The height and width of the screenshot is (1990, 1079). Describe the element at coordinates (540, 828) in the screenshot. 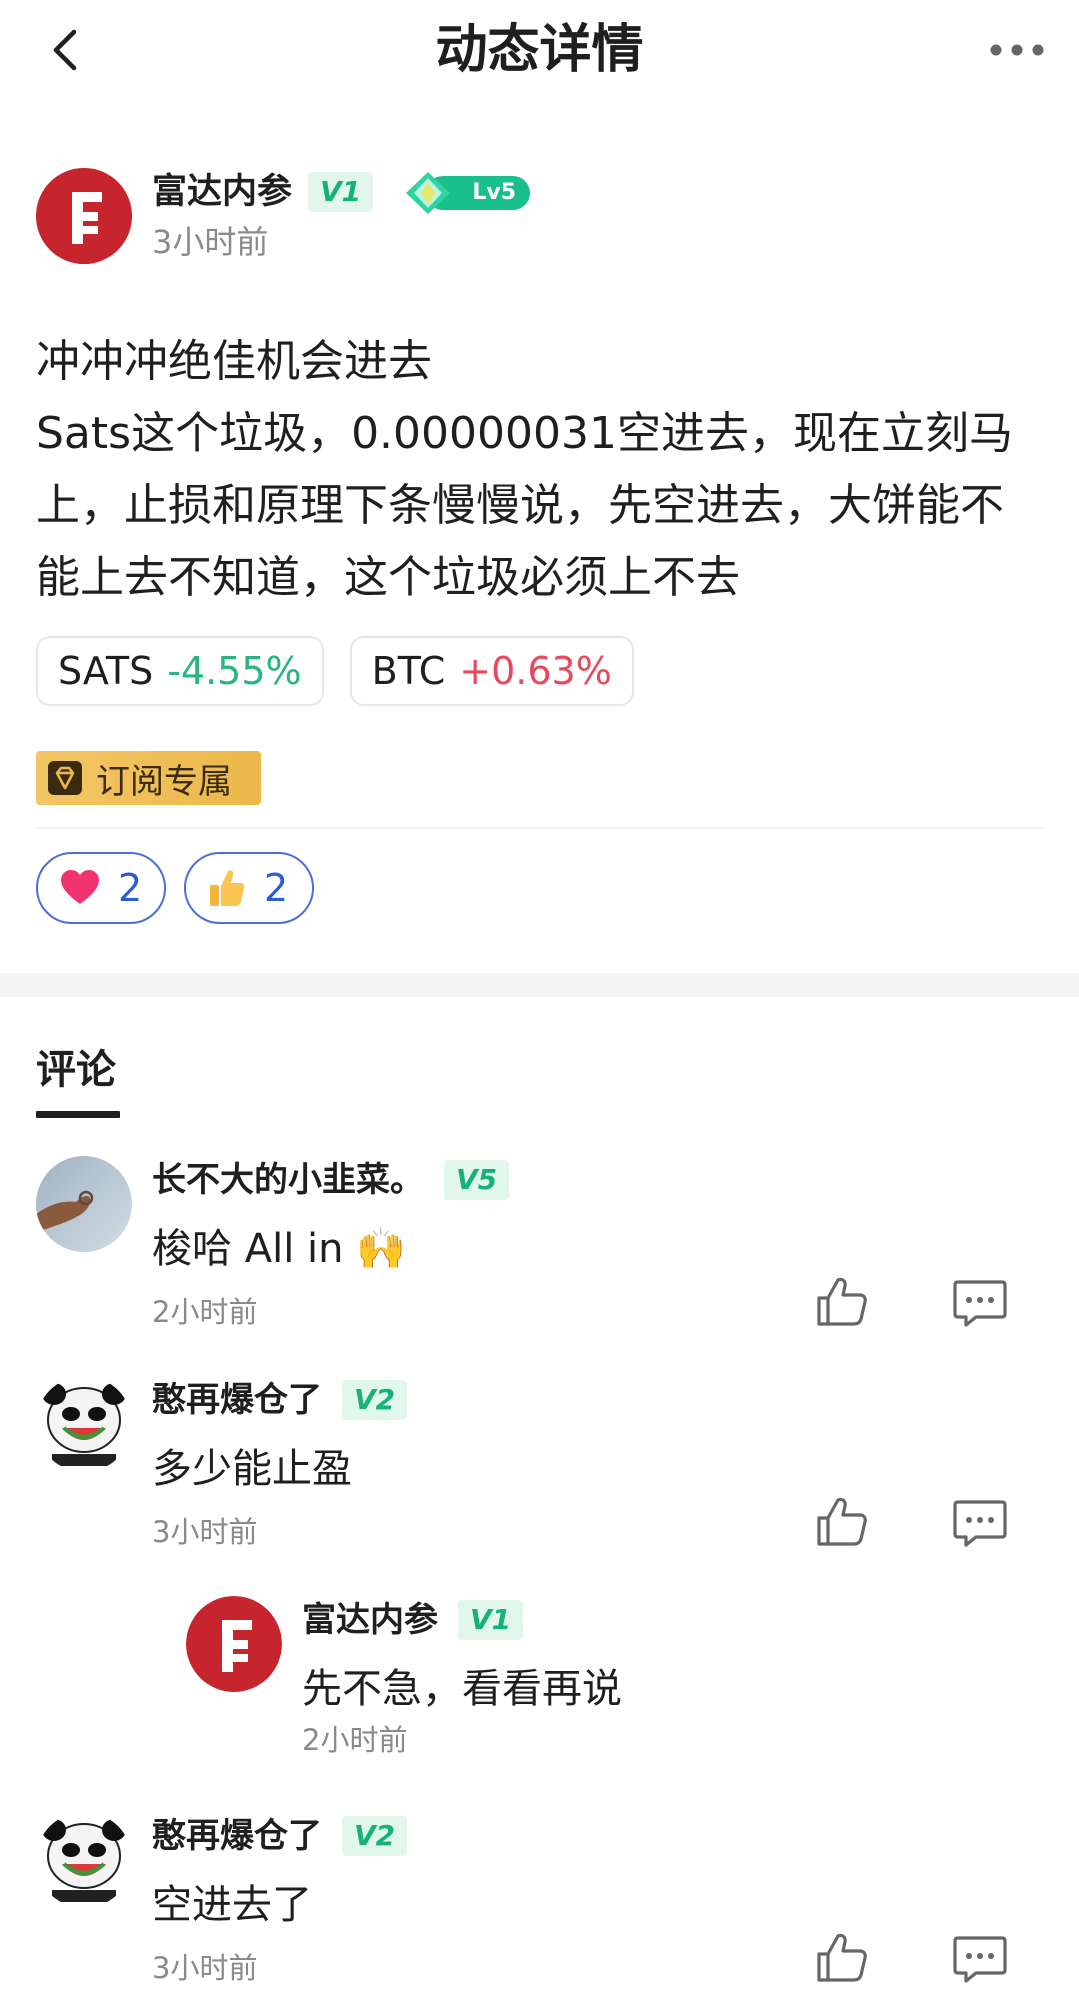

I see `divider` at that location.